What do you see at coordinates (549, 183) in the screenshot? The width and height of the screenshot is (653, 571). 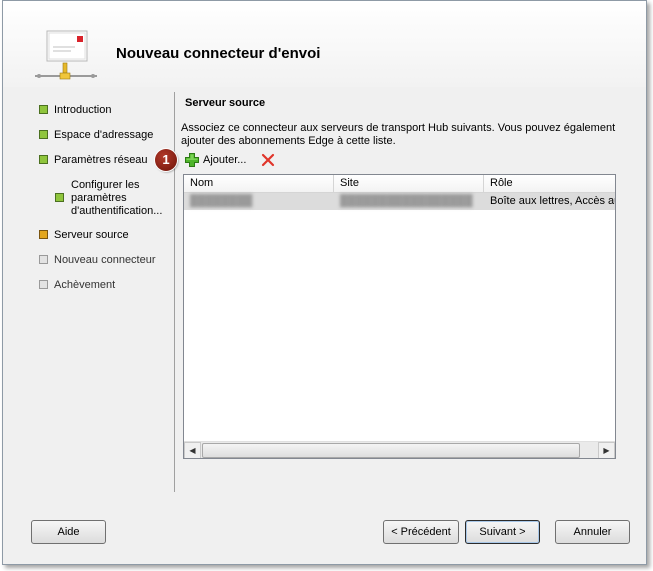 I see `column-header-role: Rôle` at bounding box center [549, 183].